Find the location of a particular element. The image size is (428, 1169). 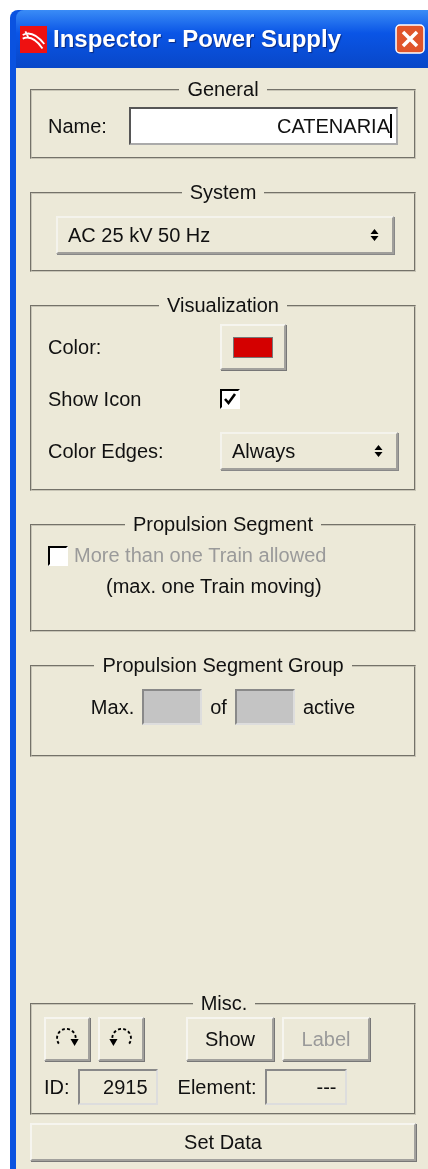

color-edges-label: Color Edges: is located at coordinates (106, 451).